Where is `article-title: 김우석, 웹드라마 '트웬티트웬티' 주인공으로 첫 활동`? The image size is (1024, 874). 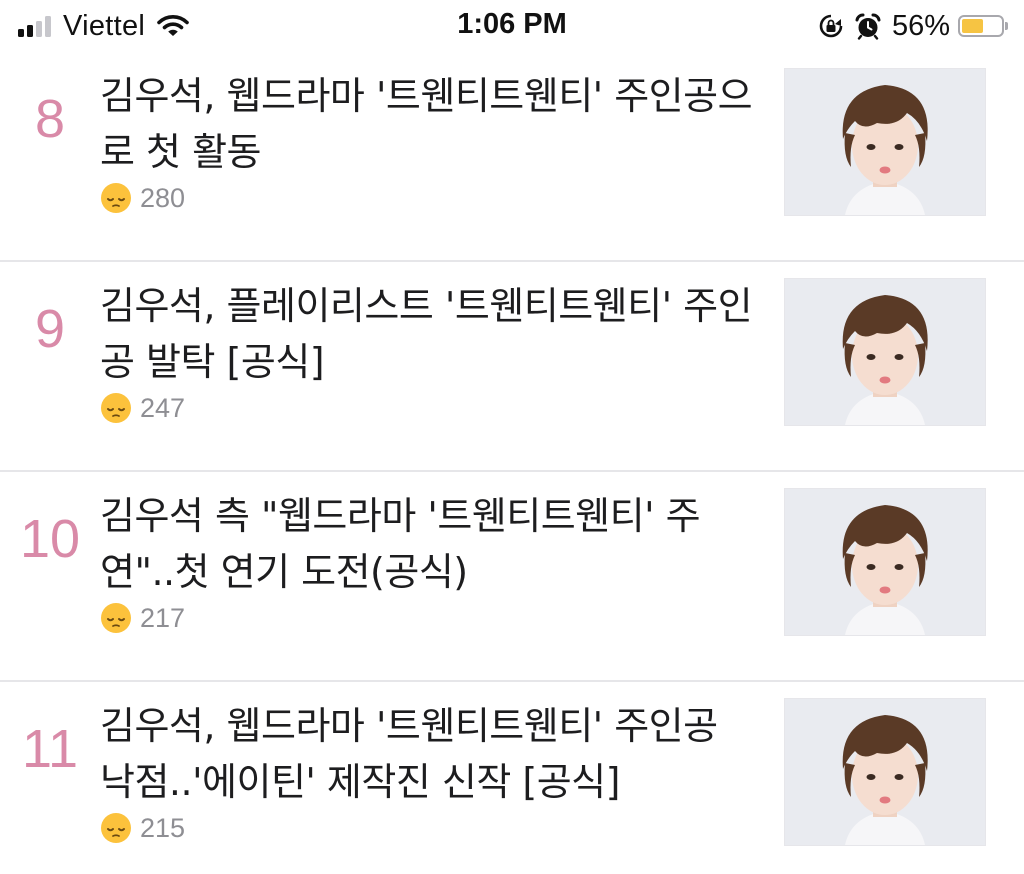
article-title: 김우석, 웹드라마 '트웬티트웬티' 주인공으로 첫 활동 is located at coordinates (430, 124).